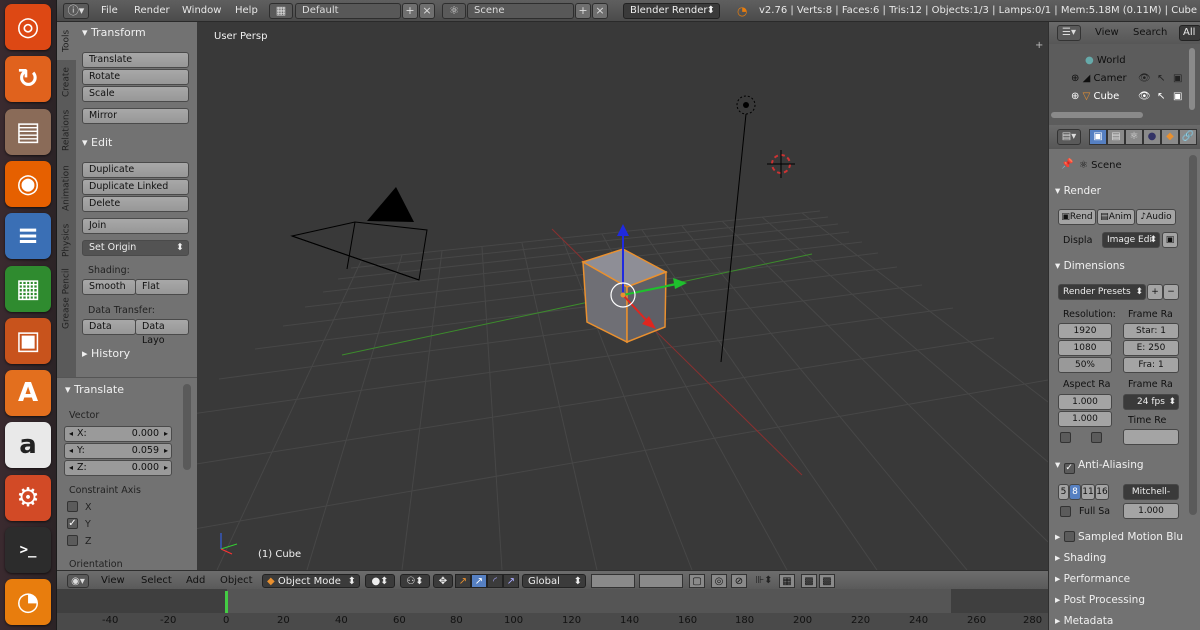 The width and height of the screenshot is (1200, 630). What do you see at coordinates (114, 33) in the screenshot?
I see `transform-header: ▾ Transform` at bounding box center [114, 33].